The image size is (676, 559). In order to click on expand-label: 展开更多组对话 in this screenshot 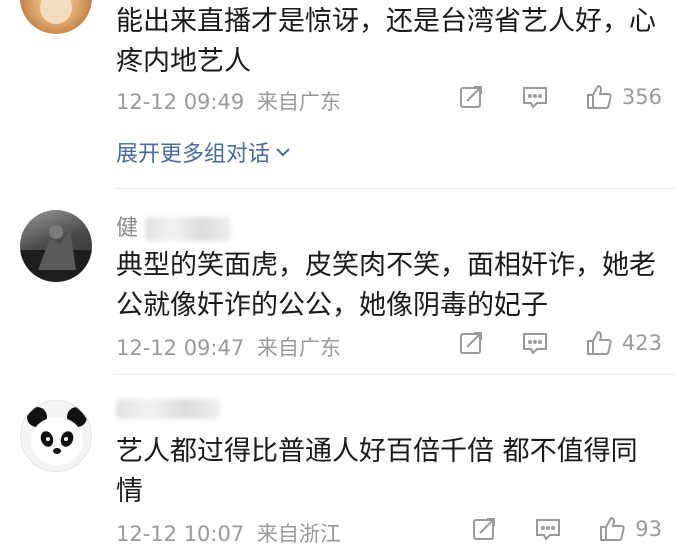, I will do `click(193, 154)`.